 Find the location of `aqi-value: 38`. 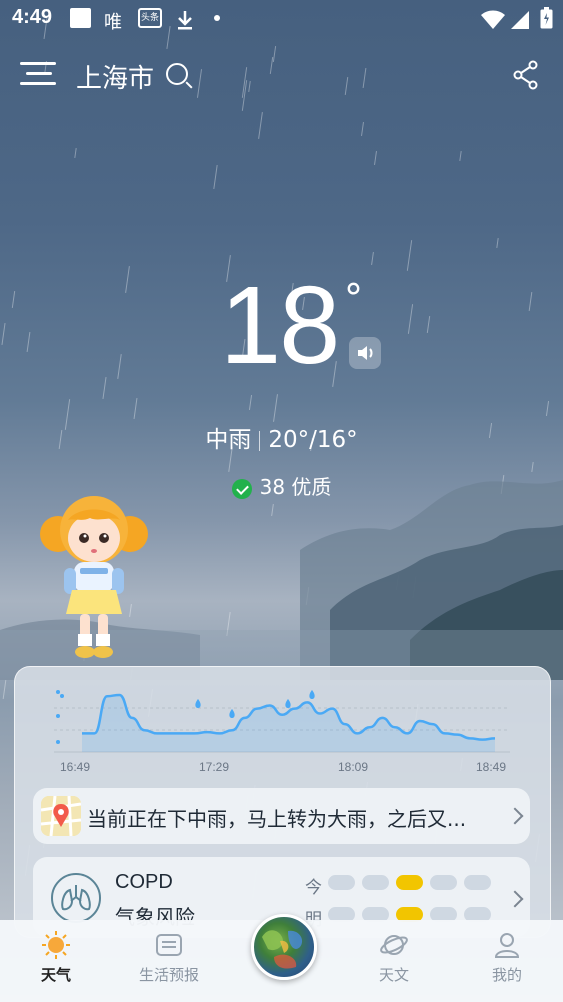

aqi-value: 38 is located at coordinates (272, 487).